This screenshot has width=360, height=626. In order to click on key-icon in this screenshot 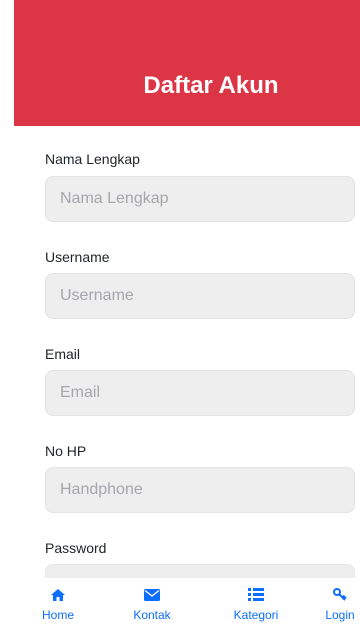, I will do `click(340, 597)`.